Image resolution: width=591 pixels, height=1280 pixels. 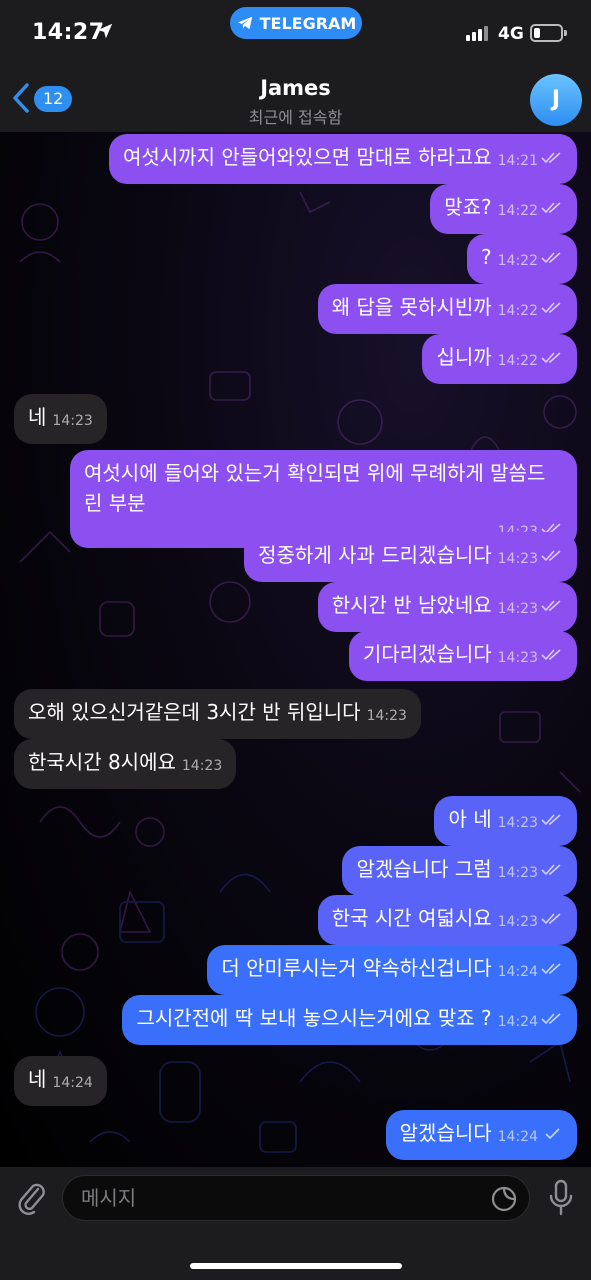 I want to click on location-arrow-icon, so click(x=105, y=31).